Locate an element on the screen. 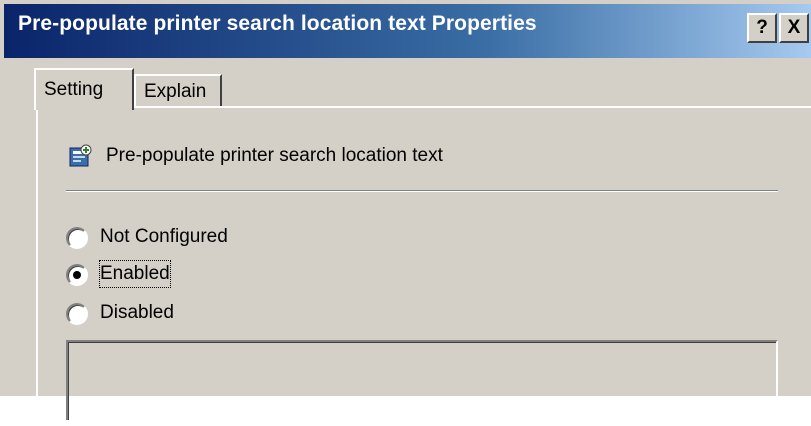  radio-button-selected is located at coordinates (77, 275).